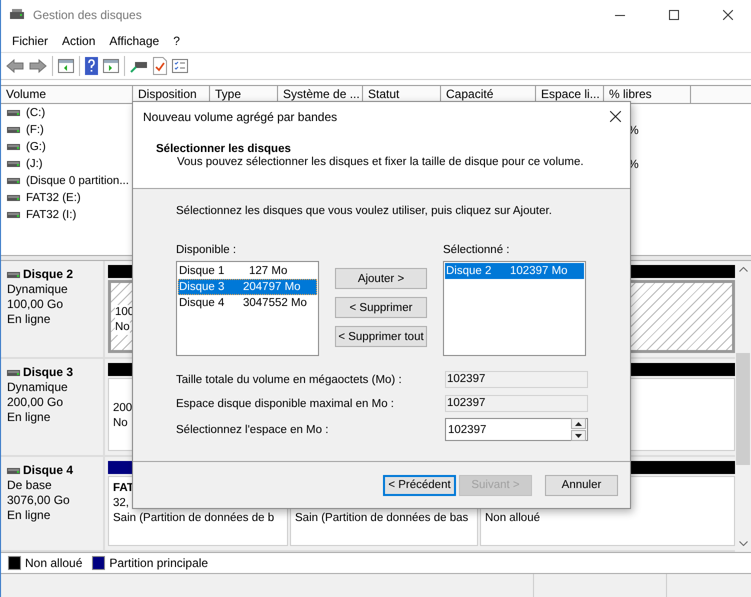 Image resolution: width=751 pixels, height=597 pixels. I want to click on scroll-up-icon, so click(743, 269).